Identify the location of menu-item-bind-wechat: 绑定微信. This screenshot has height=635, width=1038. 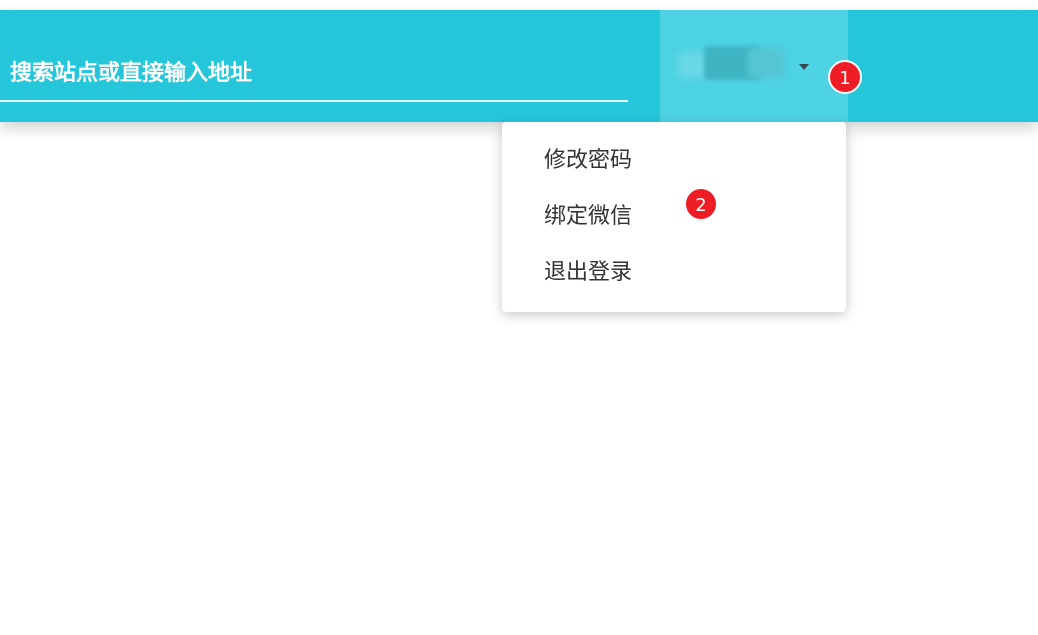
(674, 217).